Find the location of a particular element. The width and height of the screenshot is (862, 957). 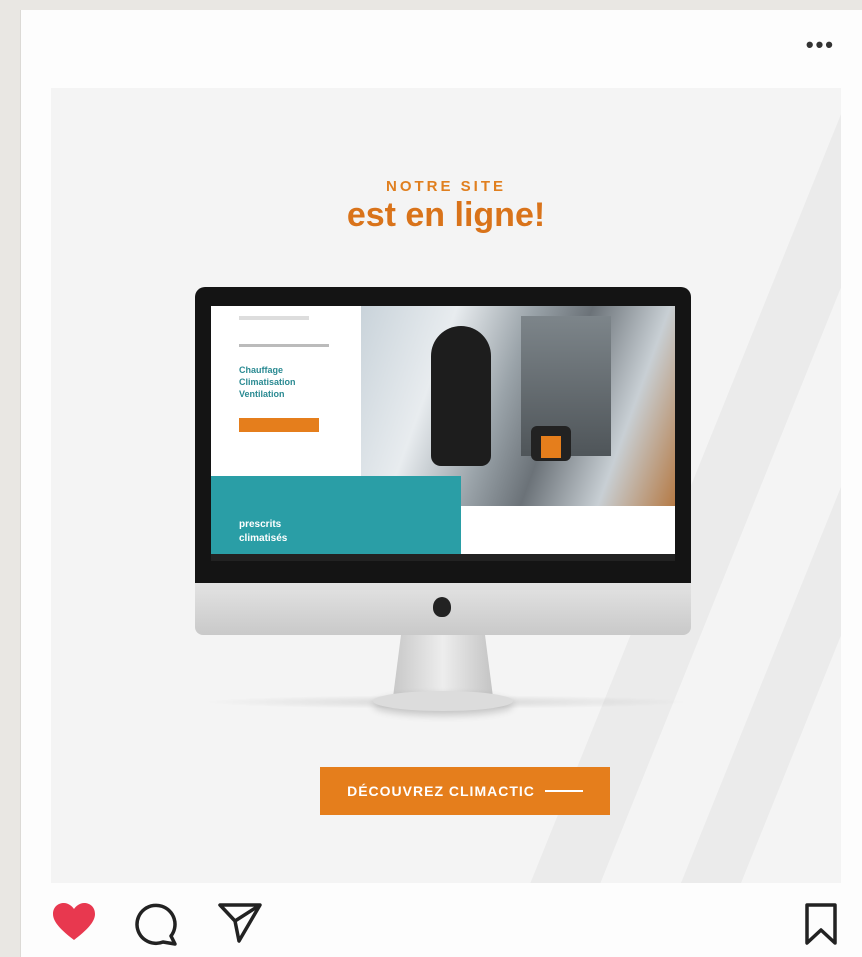

heart-icon is located at coordinates (74, 922).